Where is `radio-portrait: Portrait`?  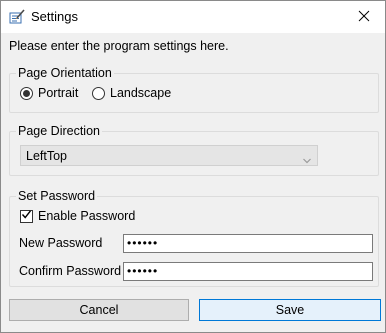 radio-portrait: Portrait is located at coordinates (49, 93).